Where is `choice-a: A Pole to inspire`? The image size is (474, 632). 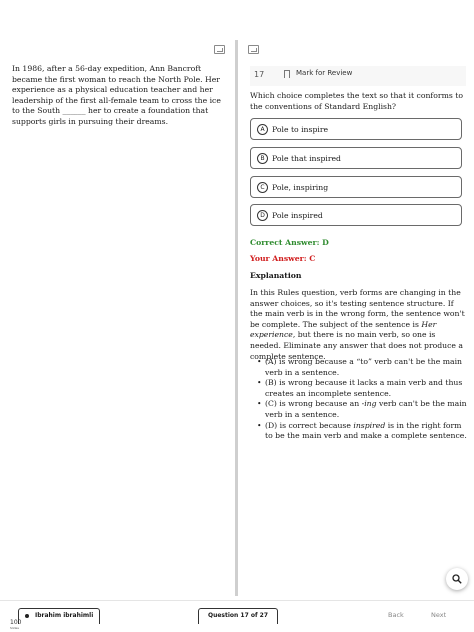
choice-a: A Pole to inspire is located at coordinates (356, 129).